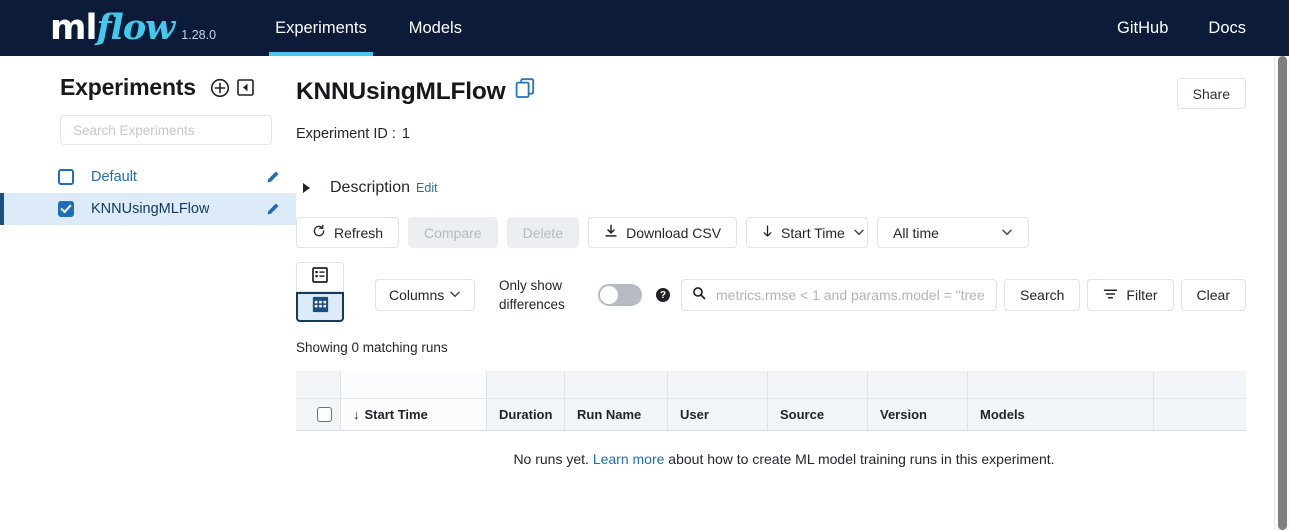 This screenshot has width=1289, height=530. I want to click on group-seg-checkbox, so click(318, 384).